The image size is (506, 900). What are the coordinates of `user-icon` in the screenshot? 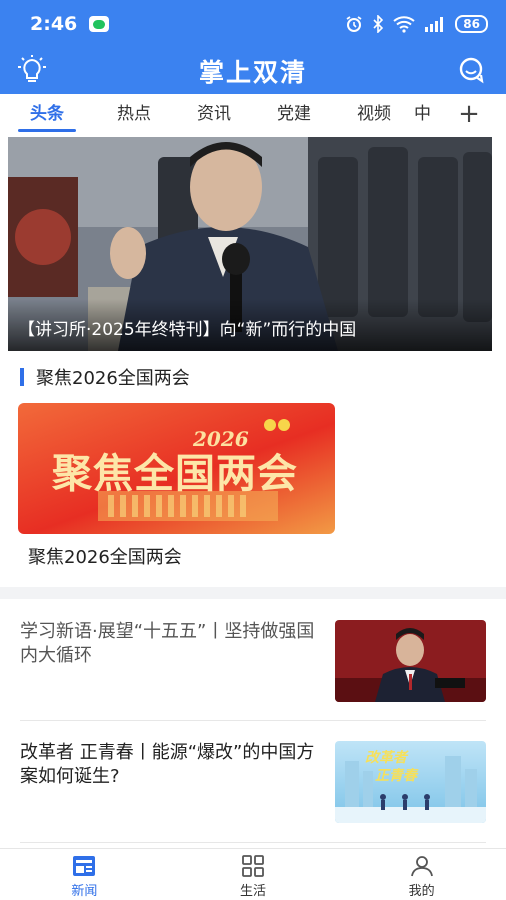 It's located at (421, 866).